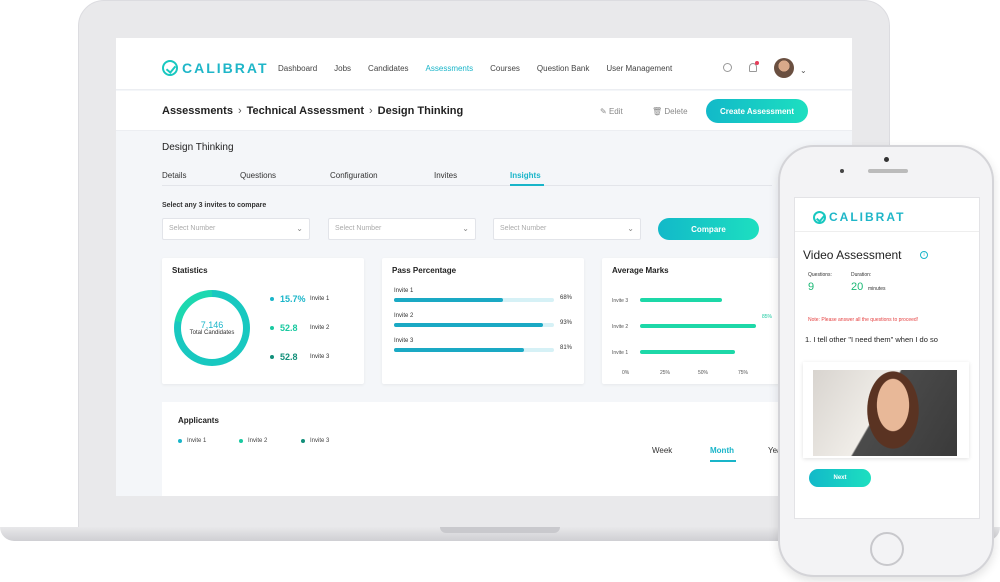 The height and width of the screenshot is (582, 1000). I want to click on tab-questions: Questions, so click(258, 175).